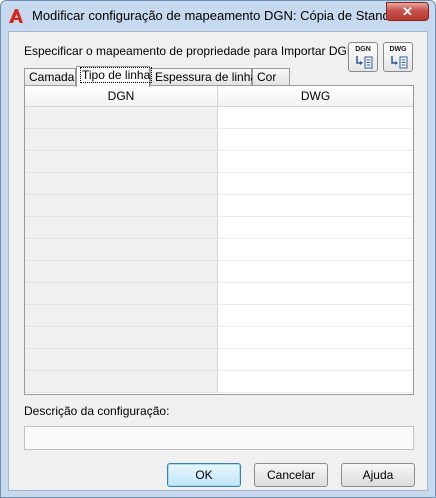 This screenshot has height=498, width=436. I want to click on tab-espessura-de-linha: Espessura de linha, so click(203, 77).